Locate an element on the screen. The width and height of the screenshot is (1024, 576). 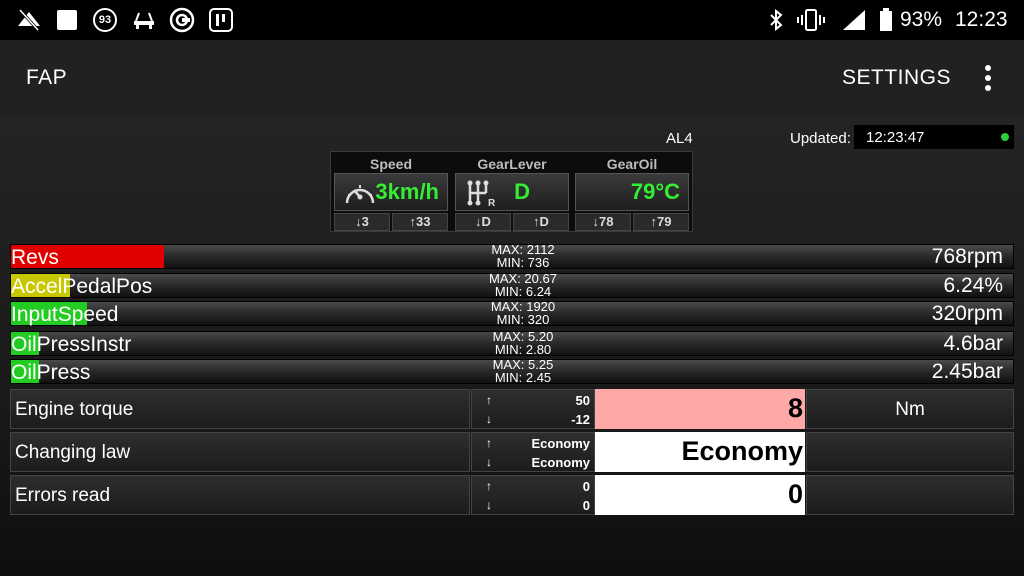
row-max: Economy is located at coordinates (560, 443).